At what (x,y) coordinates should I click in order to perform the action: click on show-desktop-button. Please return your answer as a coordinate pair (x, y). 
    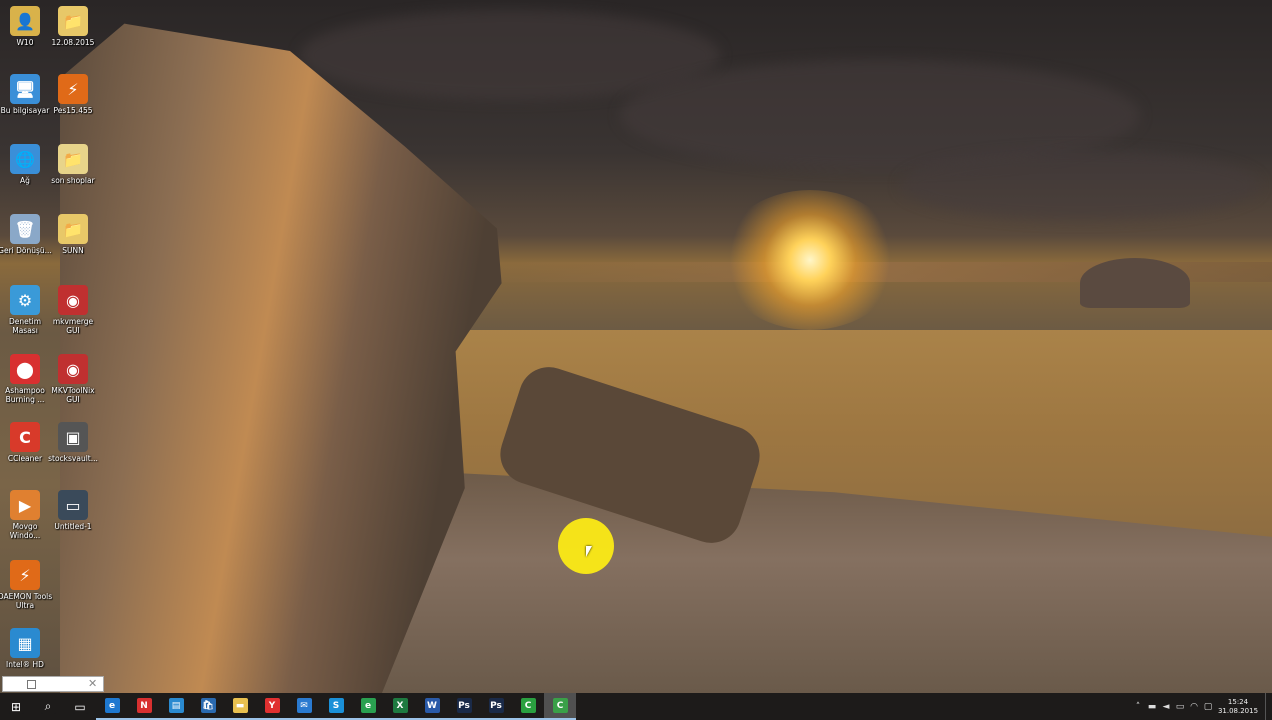
    Looking at the image, I should click on (1268, 706).